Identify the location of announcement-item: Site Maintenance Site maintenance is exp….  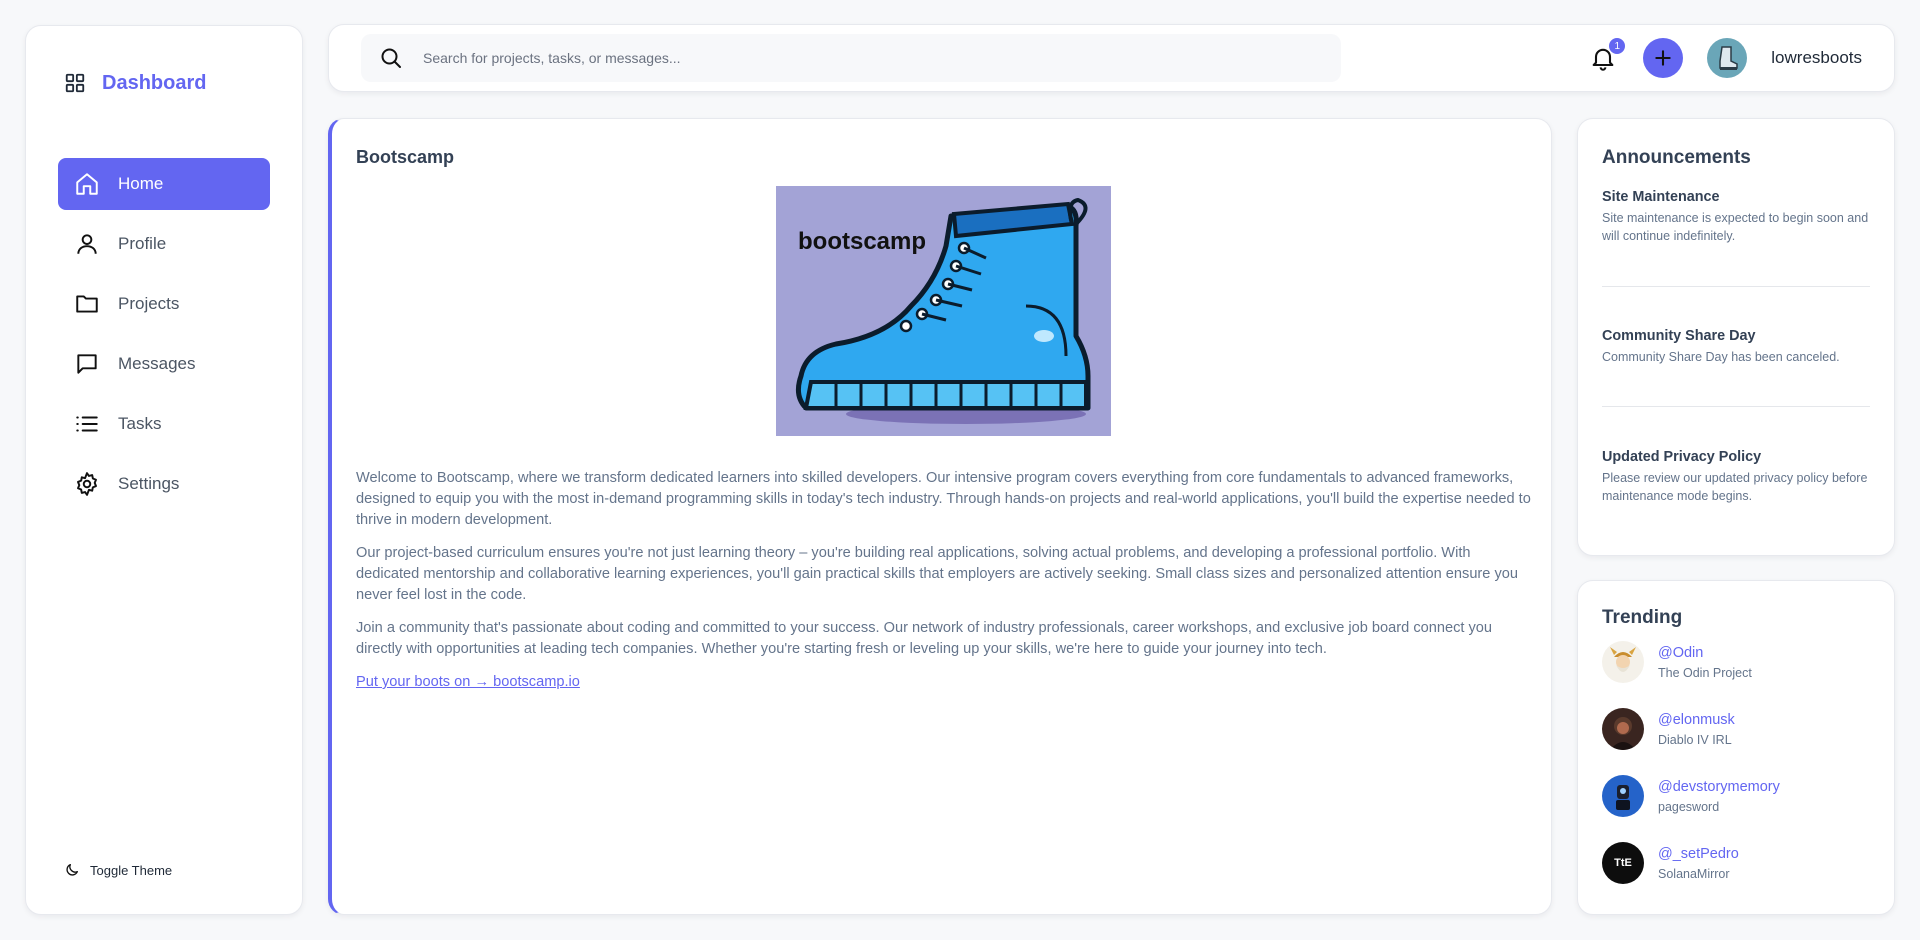
(1736, 217).